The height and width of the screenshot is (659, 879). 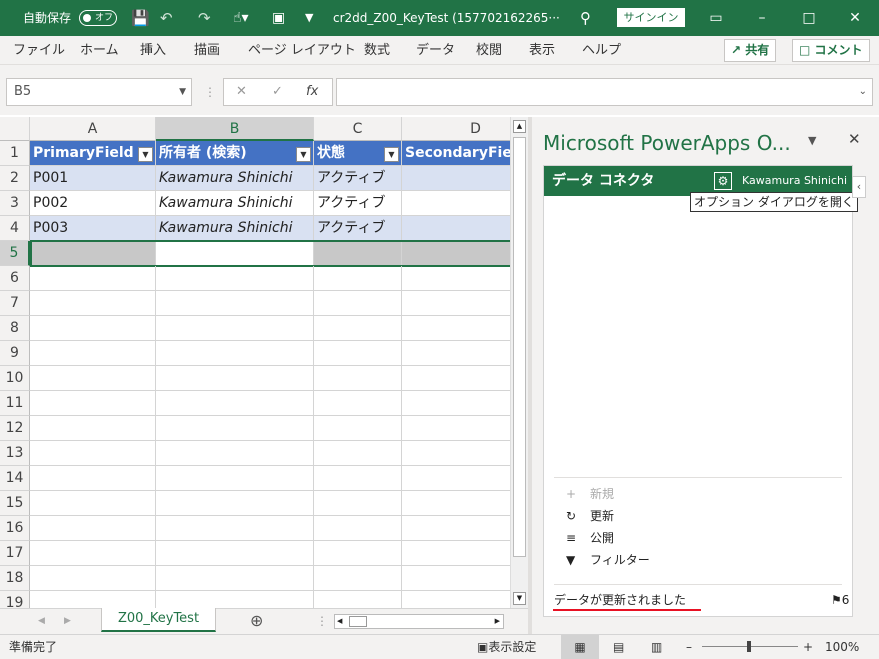 I want to click on row-header: 11, so click(x=15, y=403).